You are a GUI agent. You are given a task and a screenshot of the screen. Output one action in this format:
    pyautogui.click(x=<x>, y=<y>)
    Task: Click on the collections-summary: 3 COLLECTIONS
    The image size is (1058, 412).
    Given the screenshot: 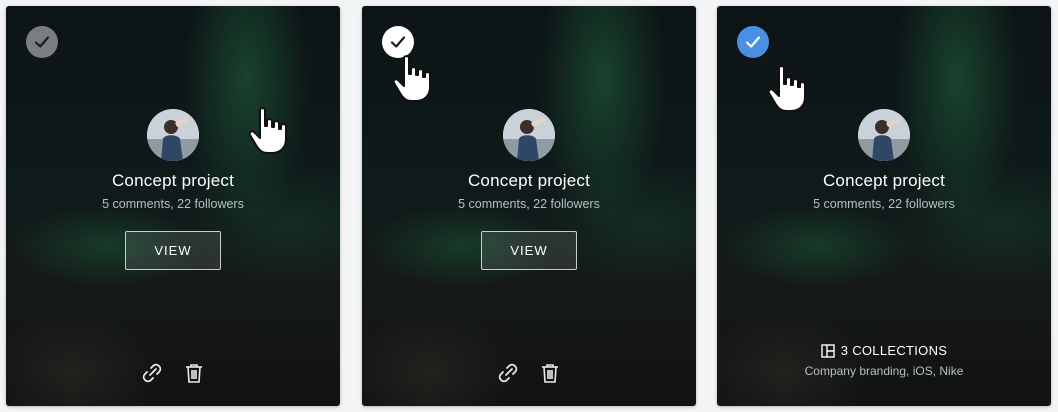 What is the action you would take?
    pyautogui.click(x=884, y=350)
    